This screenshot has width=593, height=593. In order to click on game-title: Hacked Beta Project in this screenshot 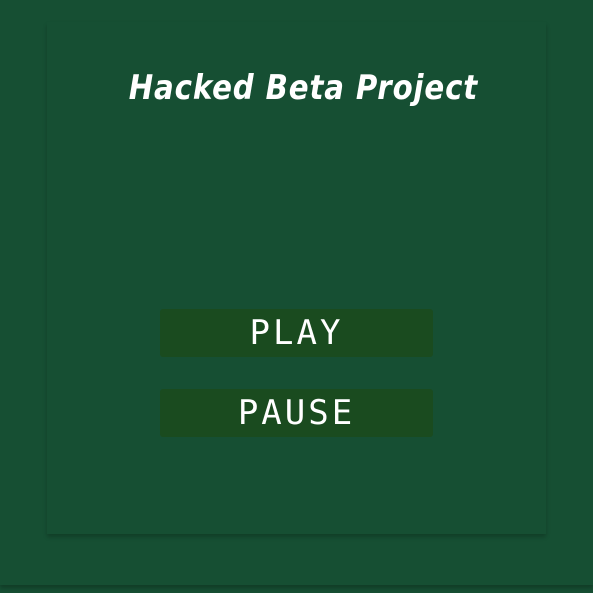, I will do `click(303, 88)`.